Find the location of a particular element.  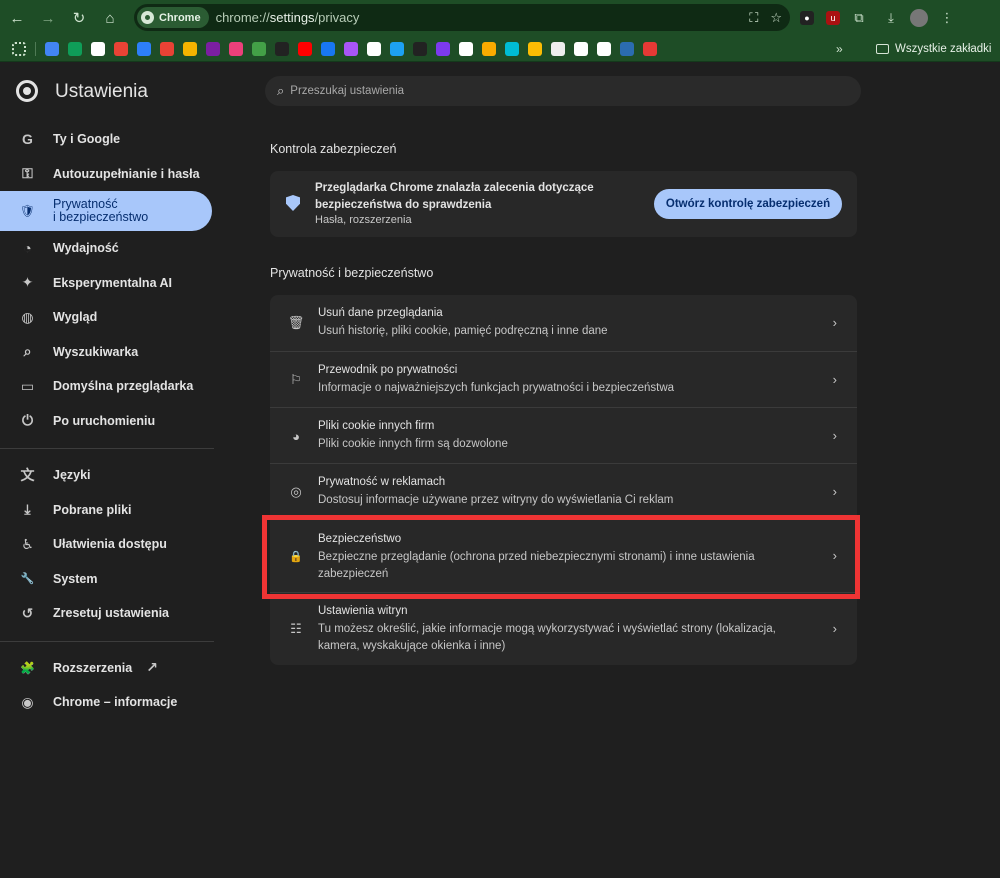

sidebar-item-system: 🔧 System is located at coordinates (107, 579).